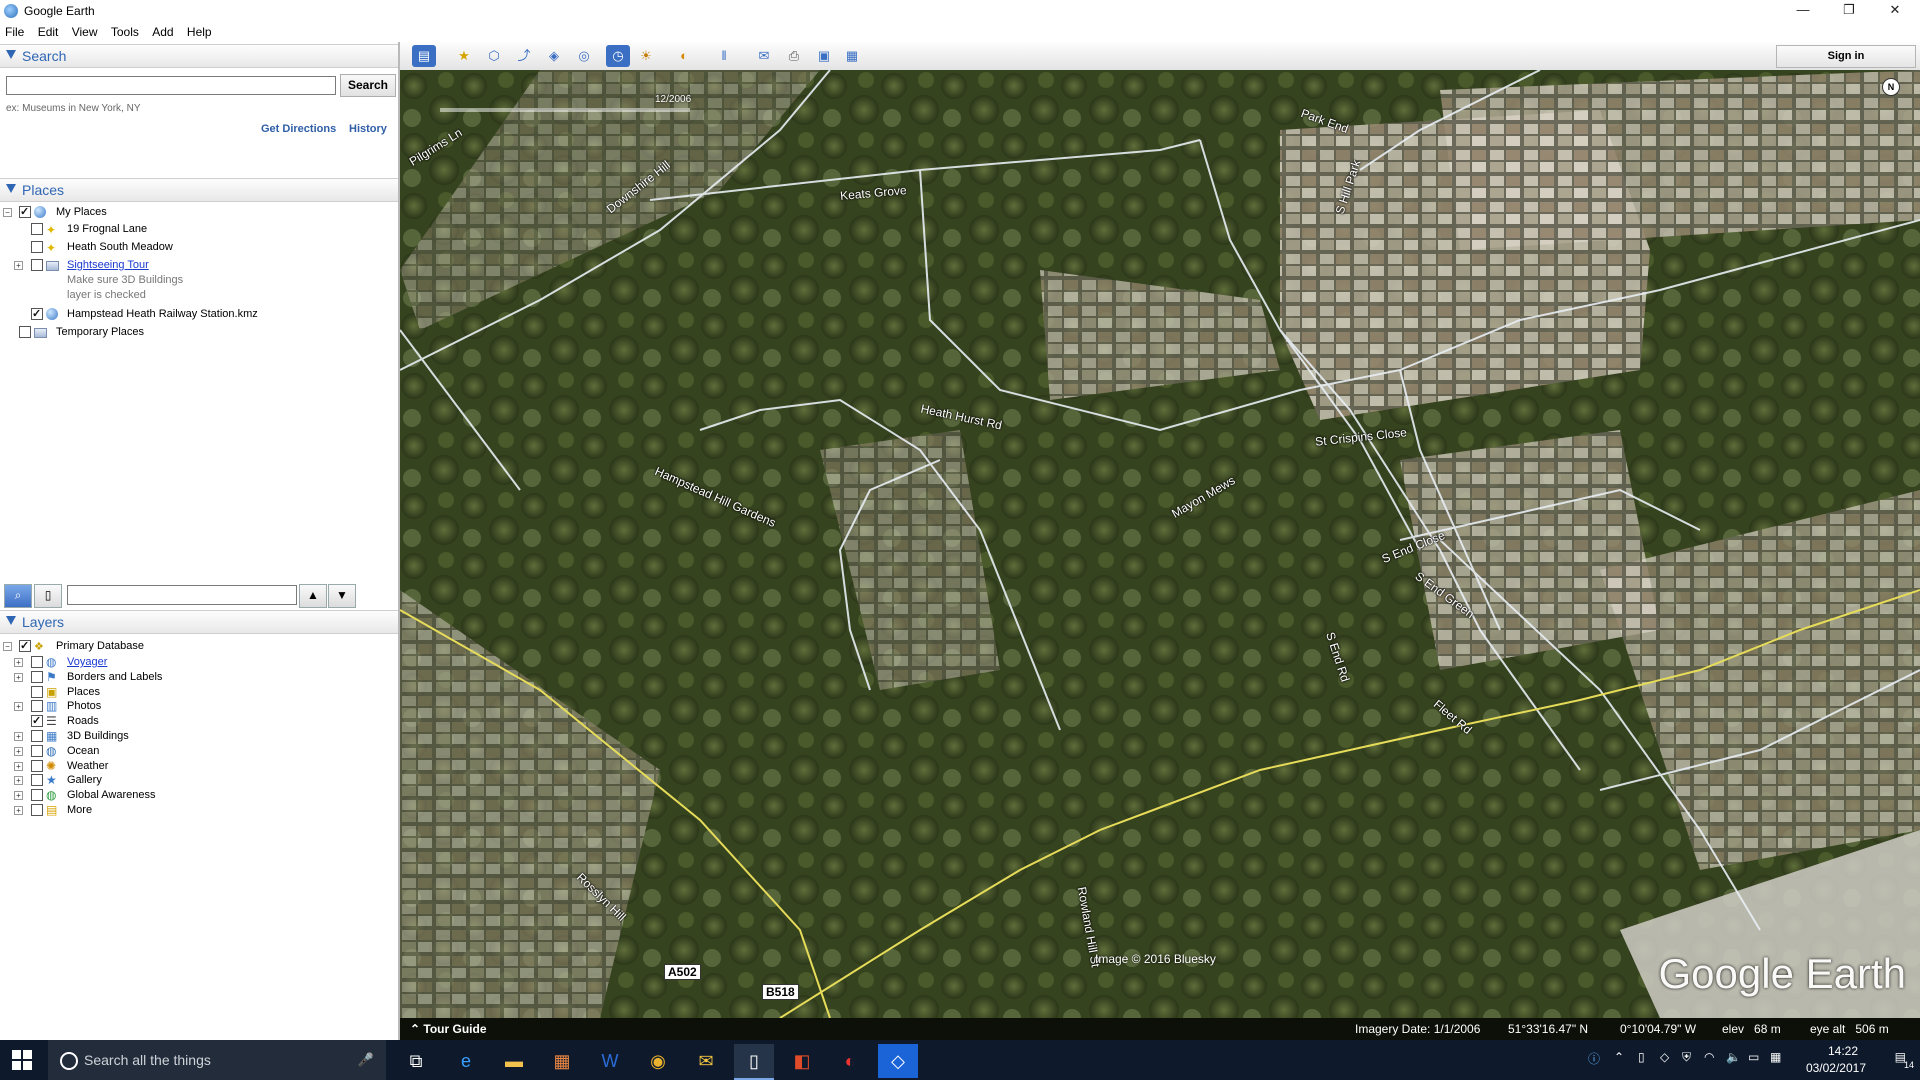  I want to click on tree-row-my-places: − My Places, so click(199, 212).